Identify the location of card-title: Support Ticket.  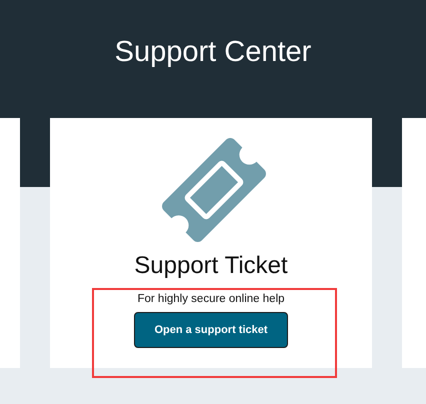
(211, 266).